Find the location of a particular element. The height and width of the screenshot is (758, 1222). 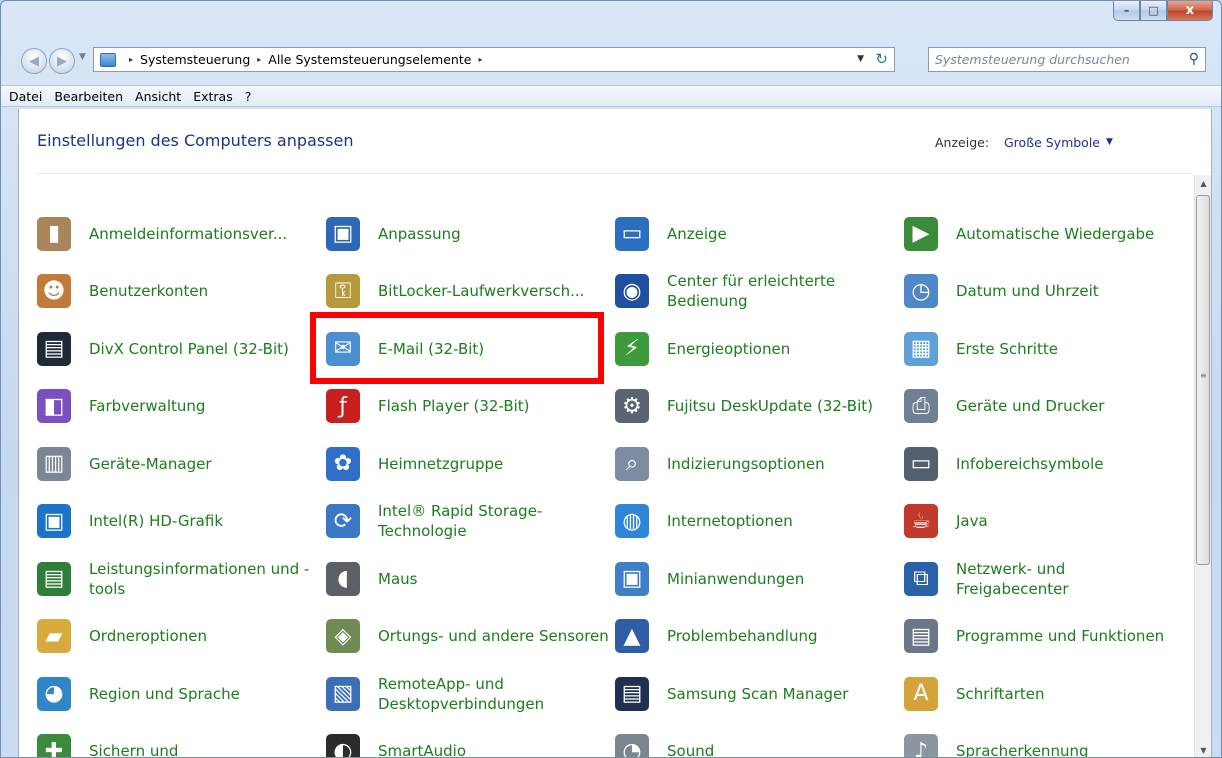

control-panel-item-label: Internetoptionen is located at coordinates (730, 521).